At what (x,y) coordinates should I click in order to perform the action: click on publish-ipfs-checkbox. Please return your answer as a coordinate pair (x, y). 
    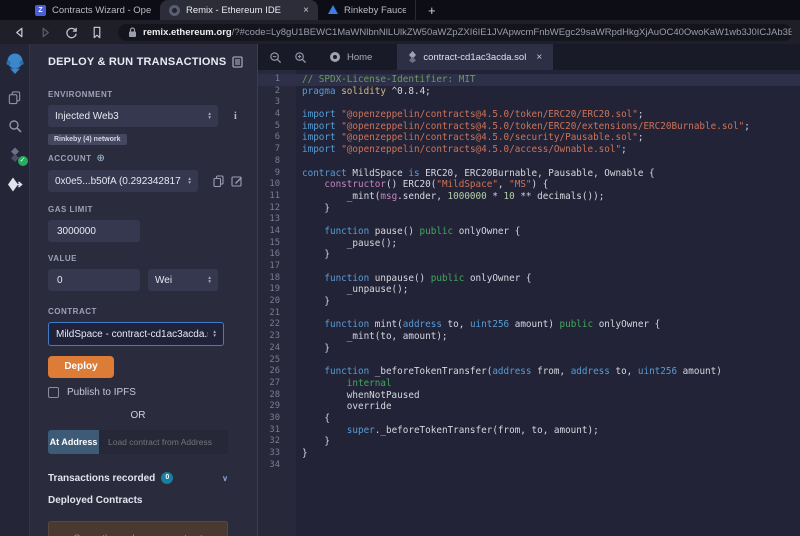
    Looking at the image, I should click on (53, 392).